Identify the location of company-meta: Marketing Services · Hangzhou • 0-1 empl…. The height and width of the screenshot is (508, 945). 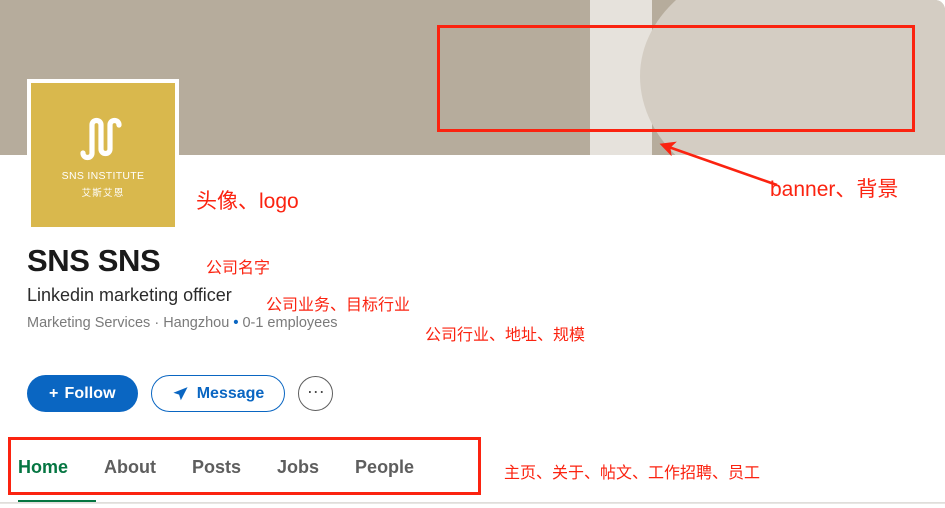
(182, 323).